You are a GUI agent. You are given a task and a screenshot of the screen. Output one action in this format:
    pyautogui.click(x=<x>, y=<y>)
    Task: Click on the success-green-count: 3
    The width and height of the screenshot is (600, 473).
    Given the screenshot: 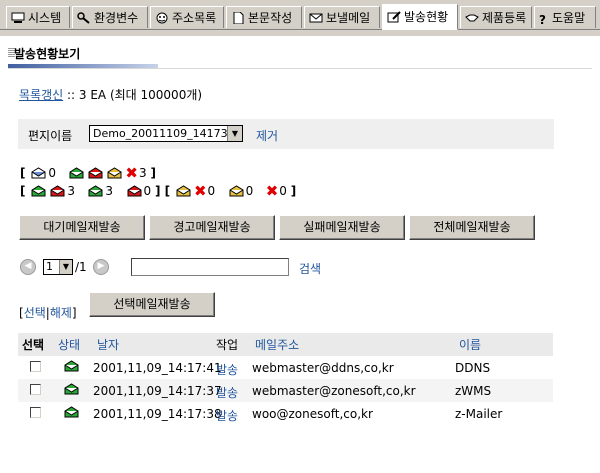 What is the action you would take?
    pyautogui.click(x=109, y=191)
    